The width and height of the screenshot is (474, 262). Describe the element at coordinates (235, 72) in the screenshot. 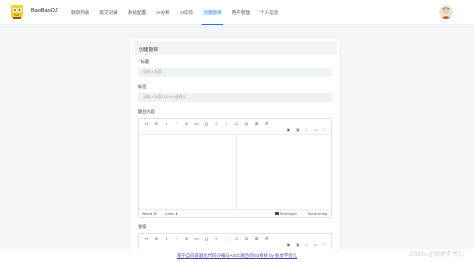

I see `title-input: 请输入标题` at that location.